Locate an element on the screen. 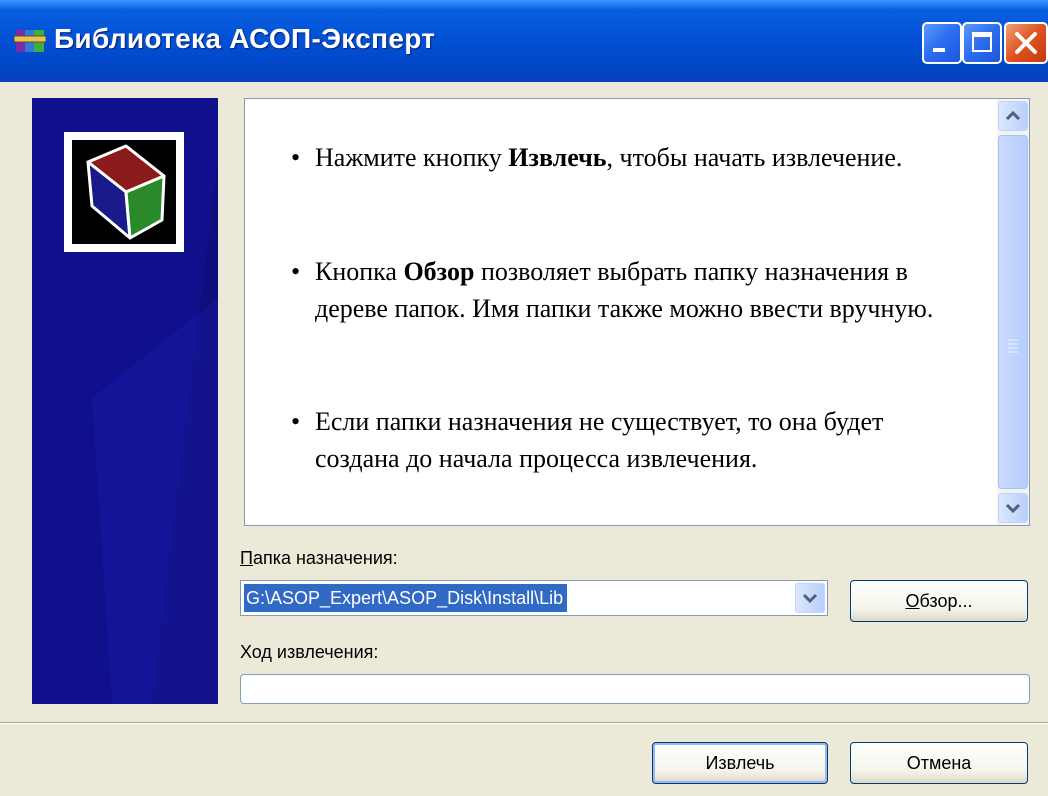 The width and height of the screenshot is (1048, 796). close-button is located at coordinates (1026, 43).